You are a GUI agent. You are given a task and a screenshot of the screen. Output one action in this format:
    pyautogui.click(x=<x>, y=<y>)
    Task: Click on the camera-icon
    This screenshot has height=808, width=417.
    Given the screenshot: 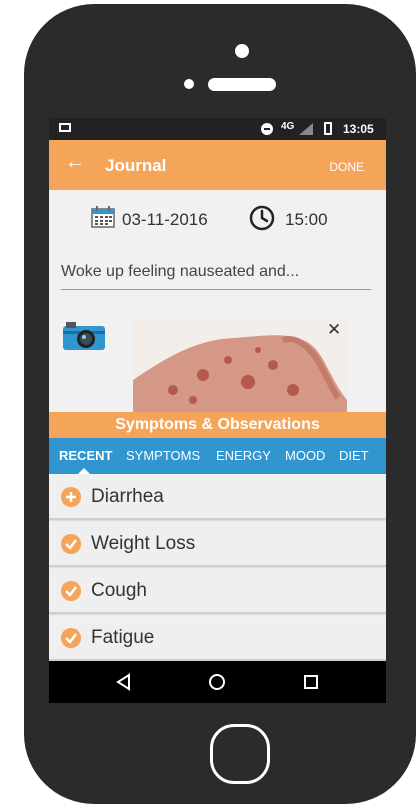 What is the action you would take?
    pyautogui.click(x=84, y=336)
    